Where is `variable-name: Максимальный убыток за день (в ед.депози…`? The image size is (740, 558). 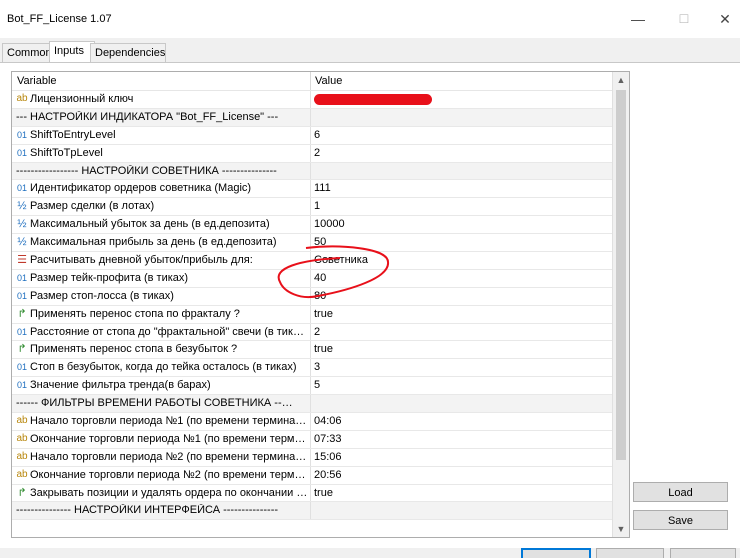
variable-name: Максимальный убыток за день (в ед.депози… is located at coordinates (150, 224).